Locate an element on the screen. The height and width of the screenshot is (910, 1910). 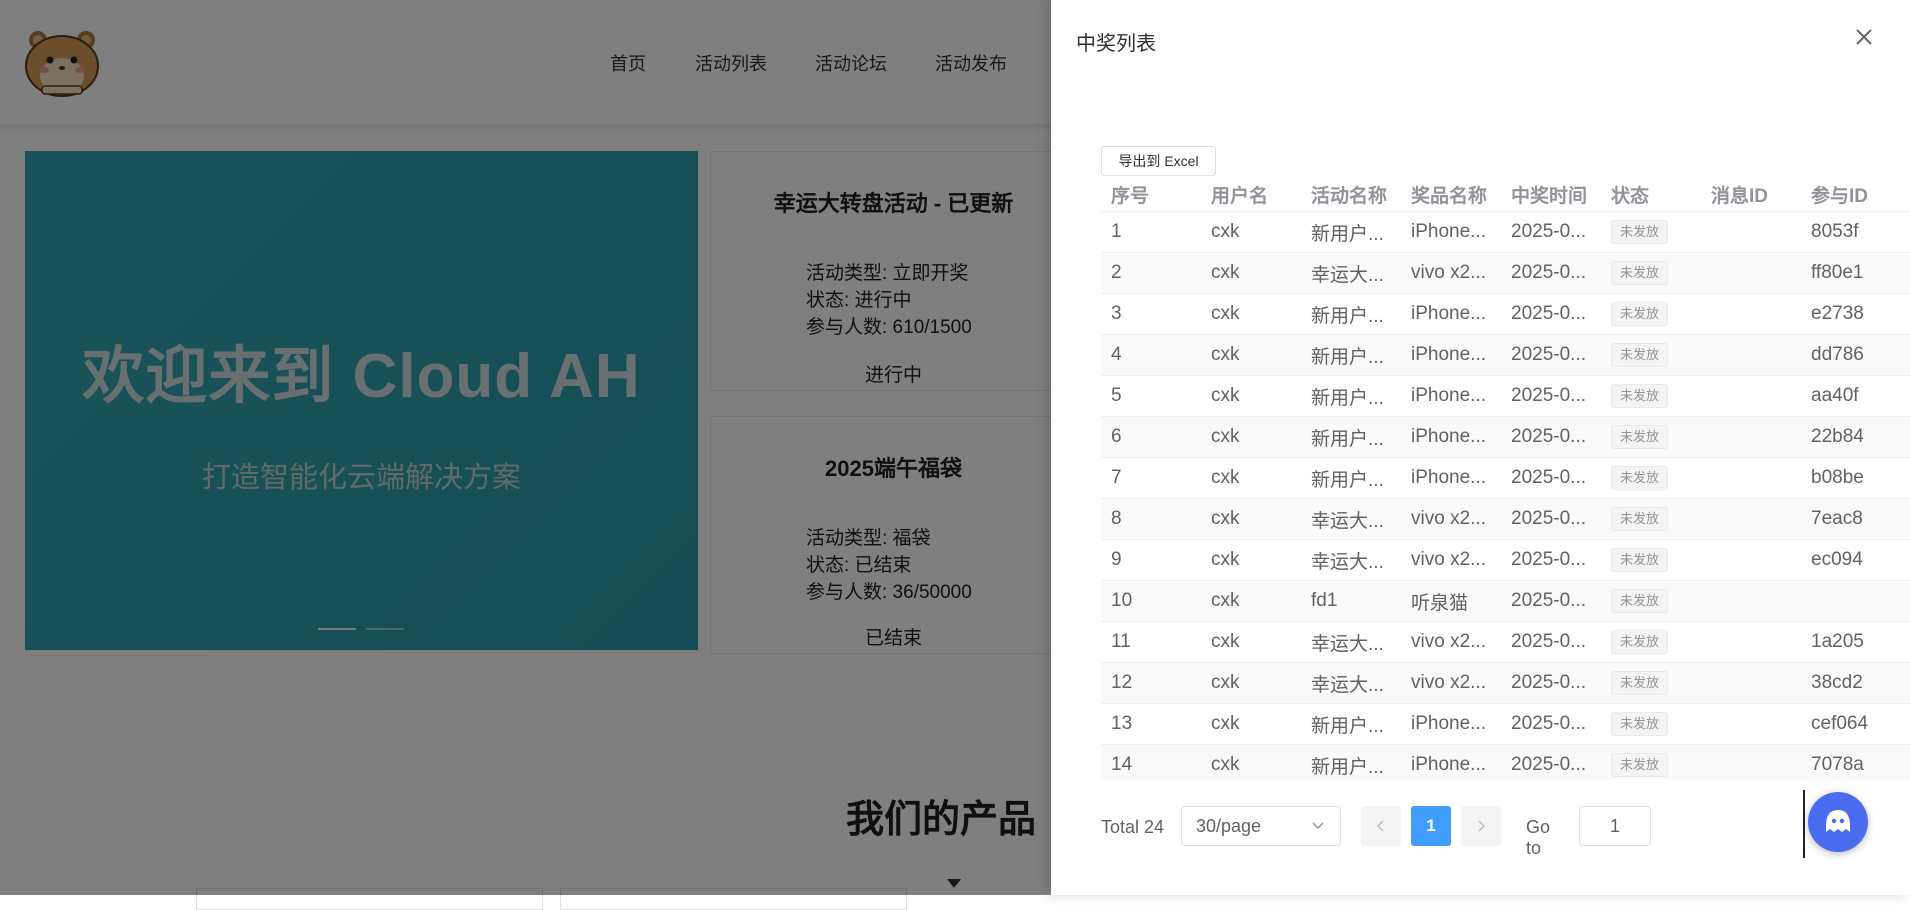
table-cell-idx: 14 is located at coordinates (1151, 762).